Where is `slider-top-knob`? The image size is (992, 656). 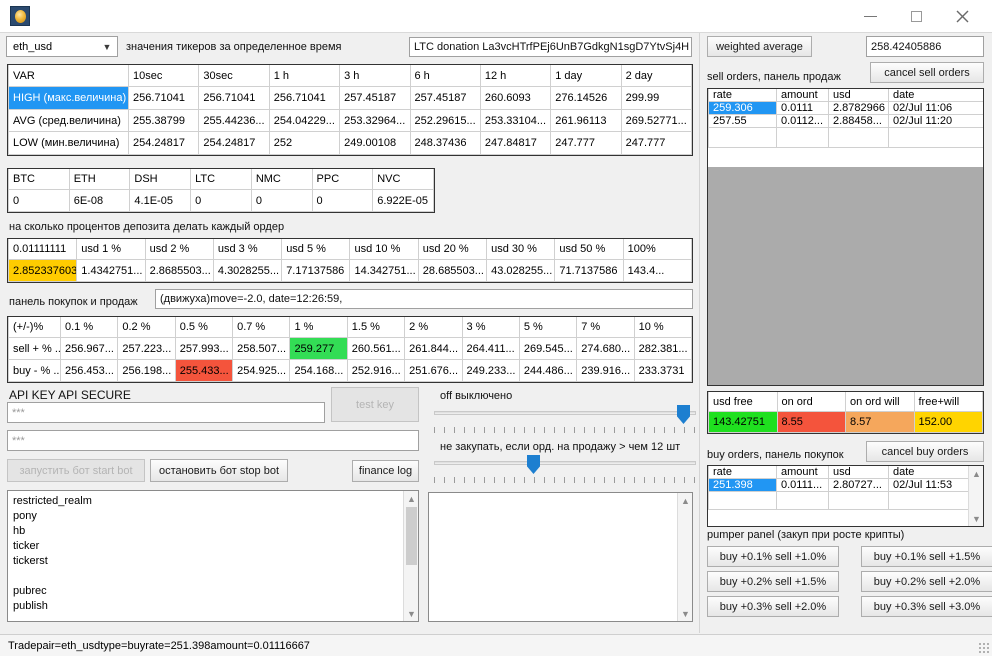
slider-top-knob is located at coordinates (683, 414).